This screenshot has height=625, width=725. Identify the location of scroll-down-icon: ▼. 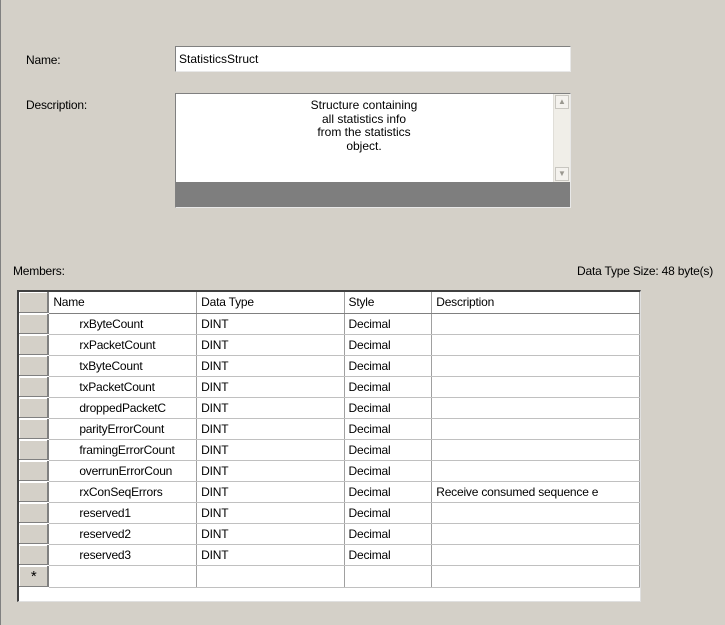
(562, 174).